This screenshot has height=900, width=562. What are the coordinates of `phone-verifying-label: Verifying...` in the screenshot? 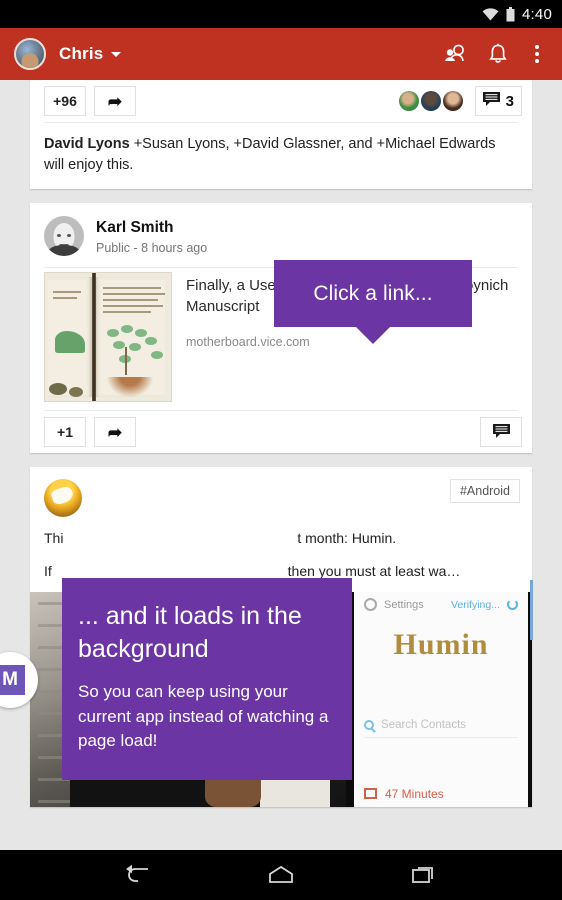 It's located at (475, 604).